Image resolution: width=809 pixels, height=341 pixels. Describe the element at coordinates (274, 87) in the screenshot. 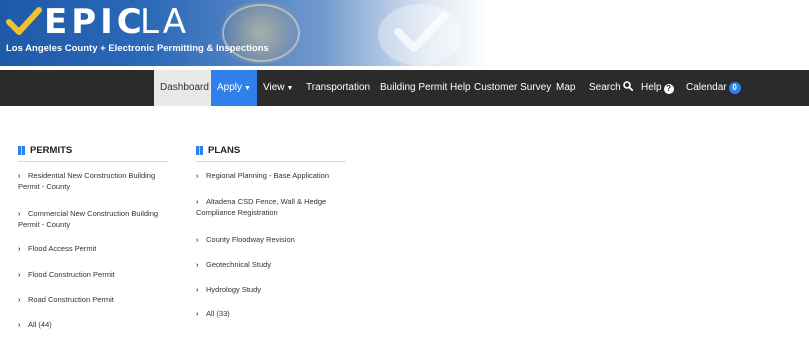

I see `nav-view-label: View` at that location.